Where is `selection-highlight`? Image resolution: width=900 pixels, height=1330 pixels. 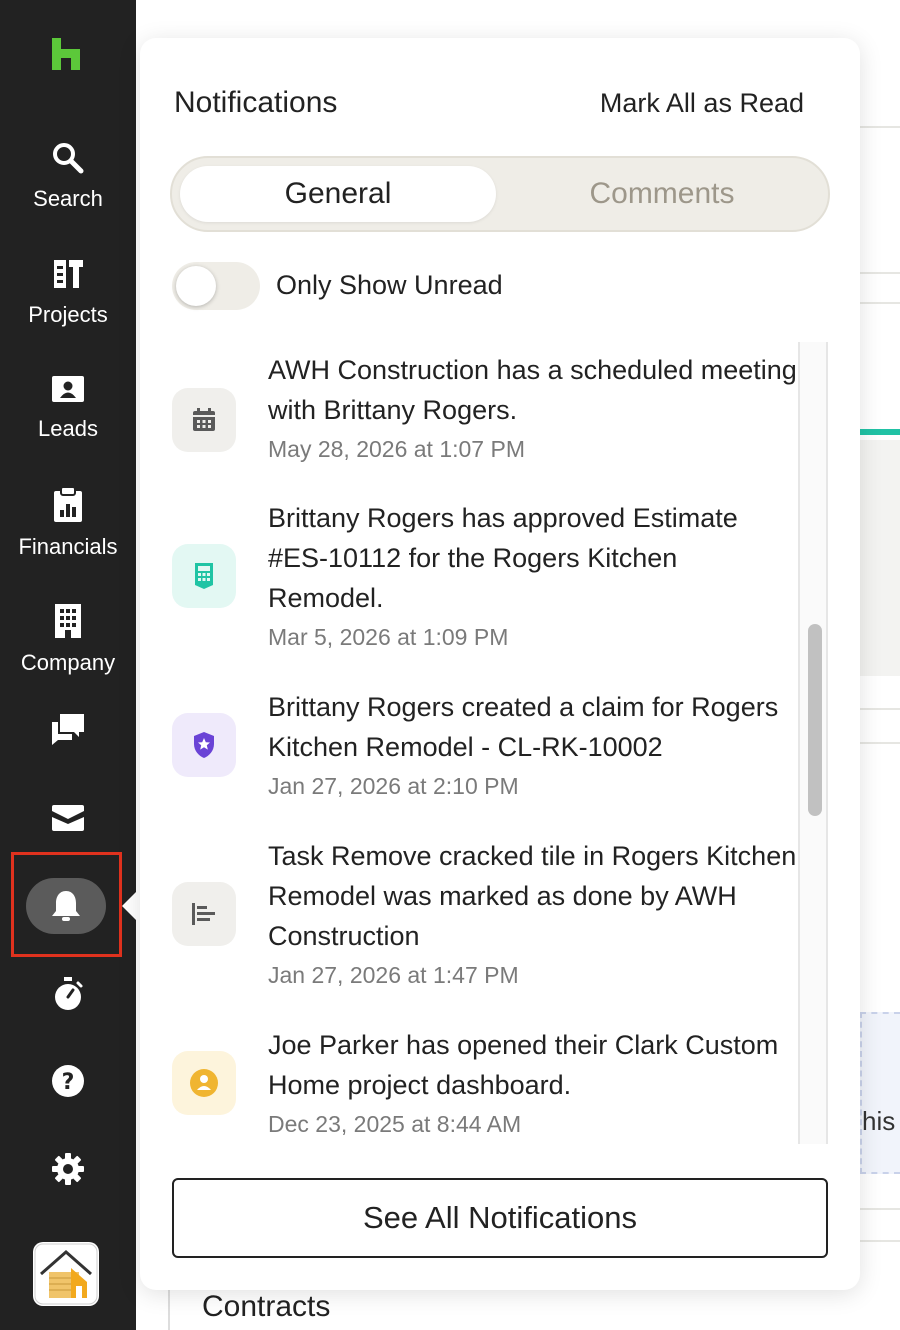
selection-highlight is located at coordinates (66, 904).